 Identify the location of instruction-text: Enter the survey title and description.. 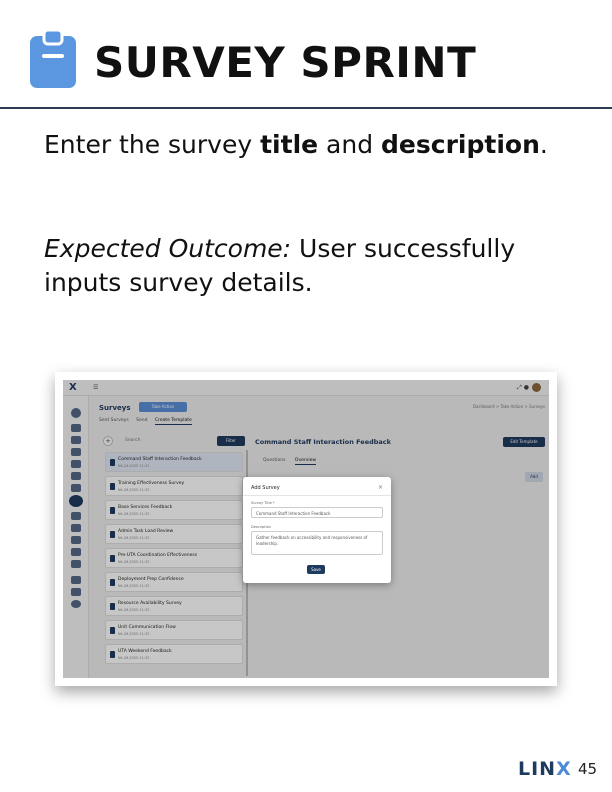
(296, 144).